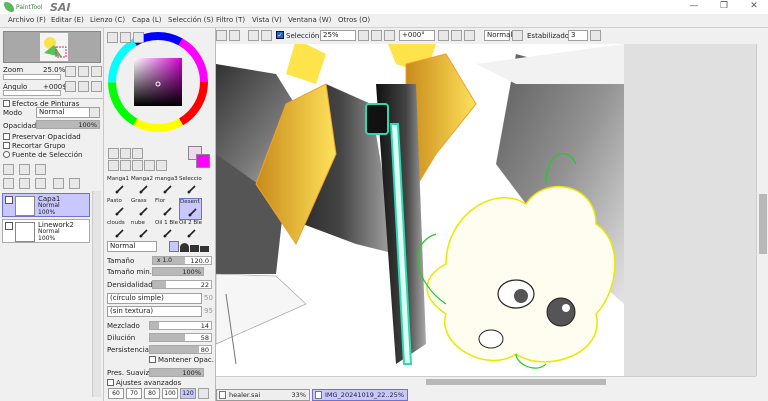  Describe the element at coordinates (112, 37) in the screenshot. I see `wheel-mode-icon` at that location.